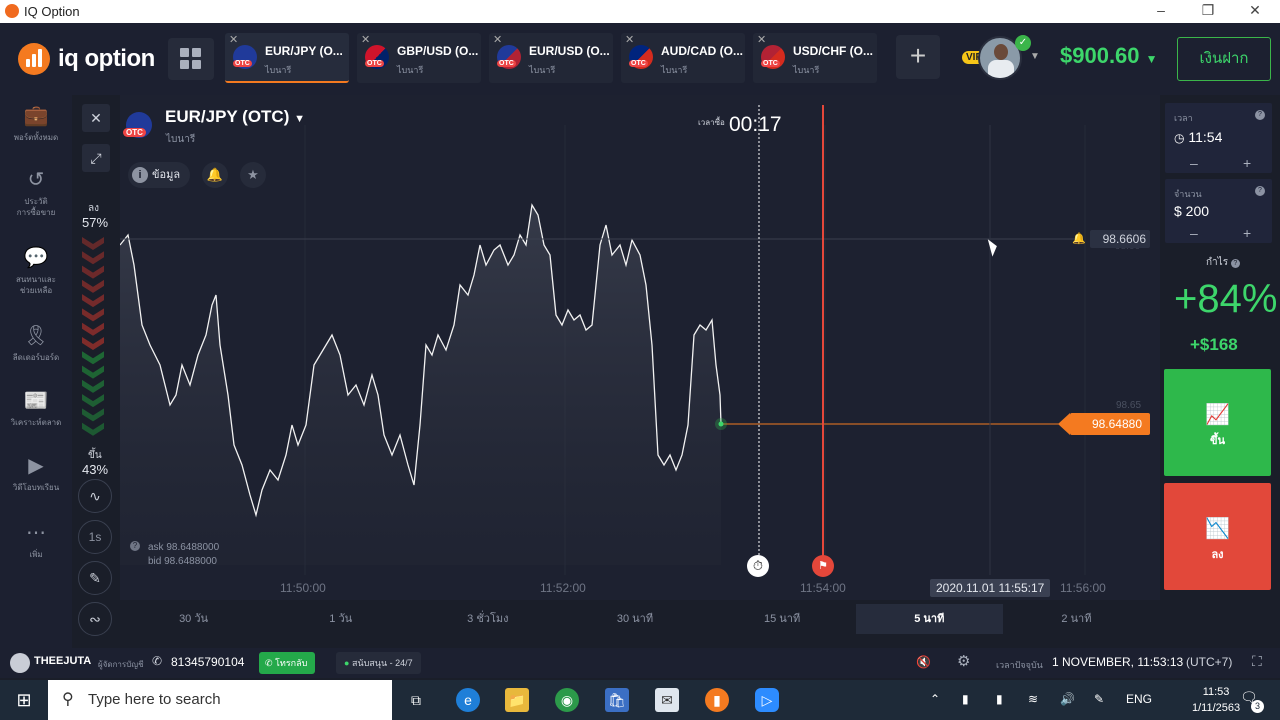 This screenshot has width=1280, height=720. Describe the element at coordinates (215, 175) in the screenshot. I see `bell-icon: 🔔` at that location.